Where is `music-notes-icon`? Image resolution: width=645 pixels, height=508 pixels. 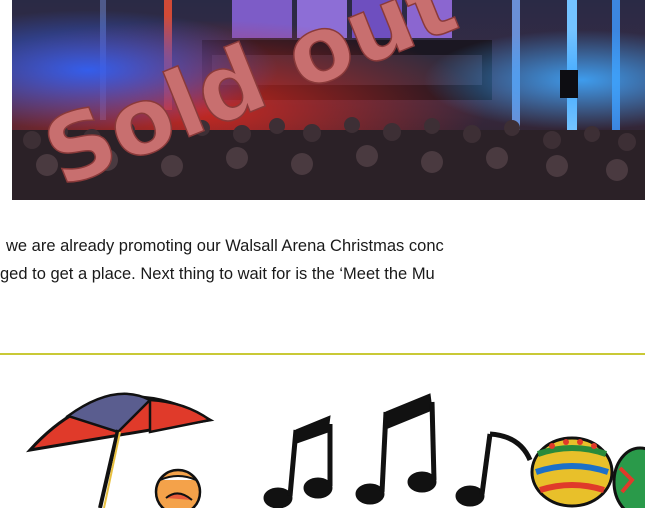
music-notes-icon is located at coordinates (398, 450).